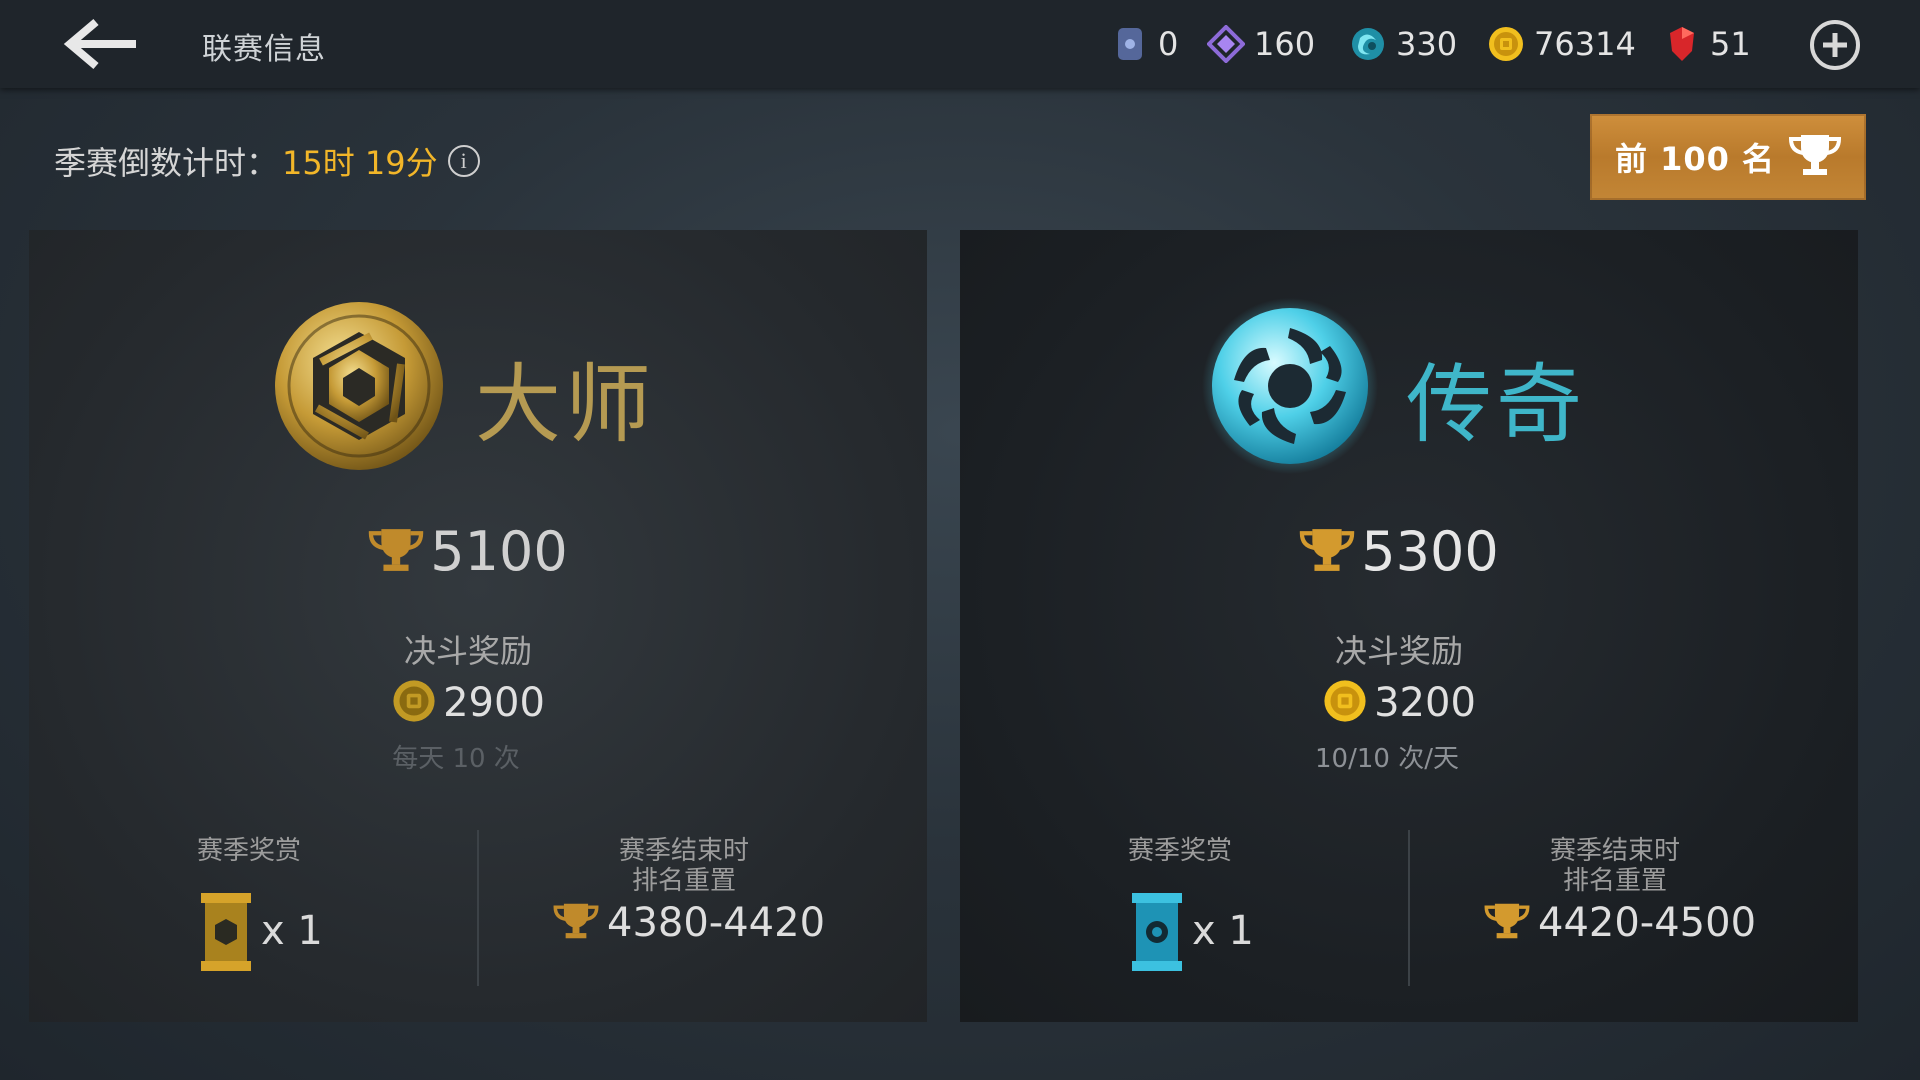 The image size is (1920, 1080). I want to click on duel-reward: 3200, so click(1399, 703).